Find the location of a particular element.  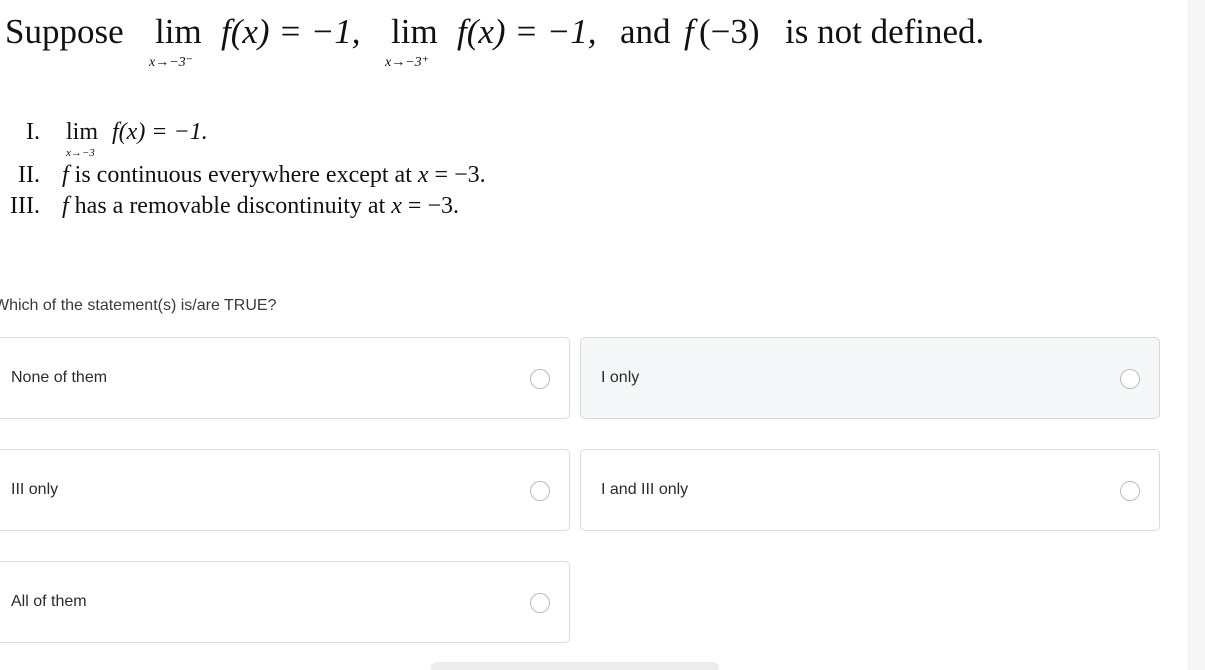

statement-text: f(x) = −1. is located at coordinates (160, 132).